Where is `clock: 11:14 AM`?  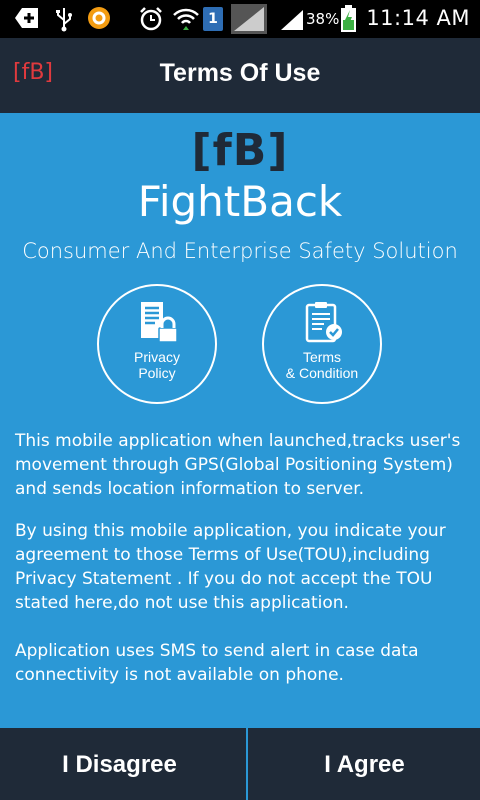 clock: 11:14 AM is located at coordinates (418, 18).